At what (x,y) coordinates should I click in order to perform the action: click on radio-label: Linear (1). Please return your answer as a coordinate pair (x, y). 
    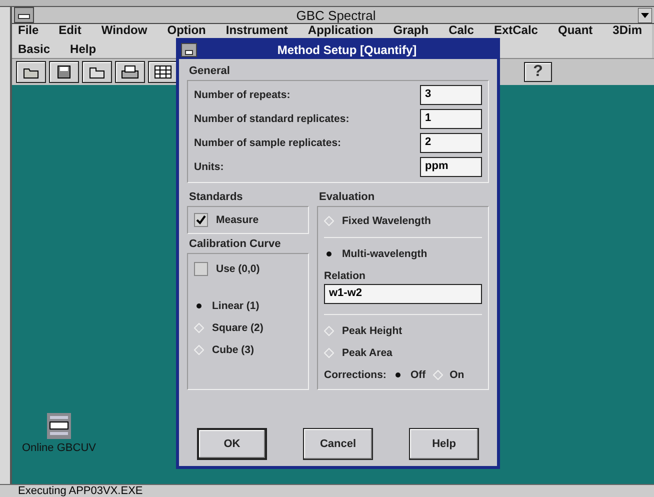
    Looking at the image, I should click on (236, 306).